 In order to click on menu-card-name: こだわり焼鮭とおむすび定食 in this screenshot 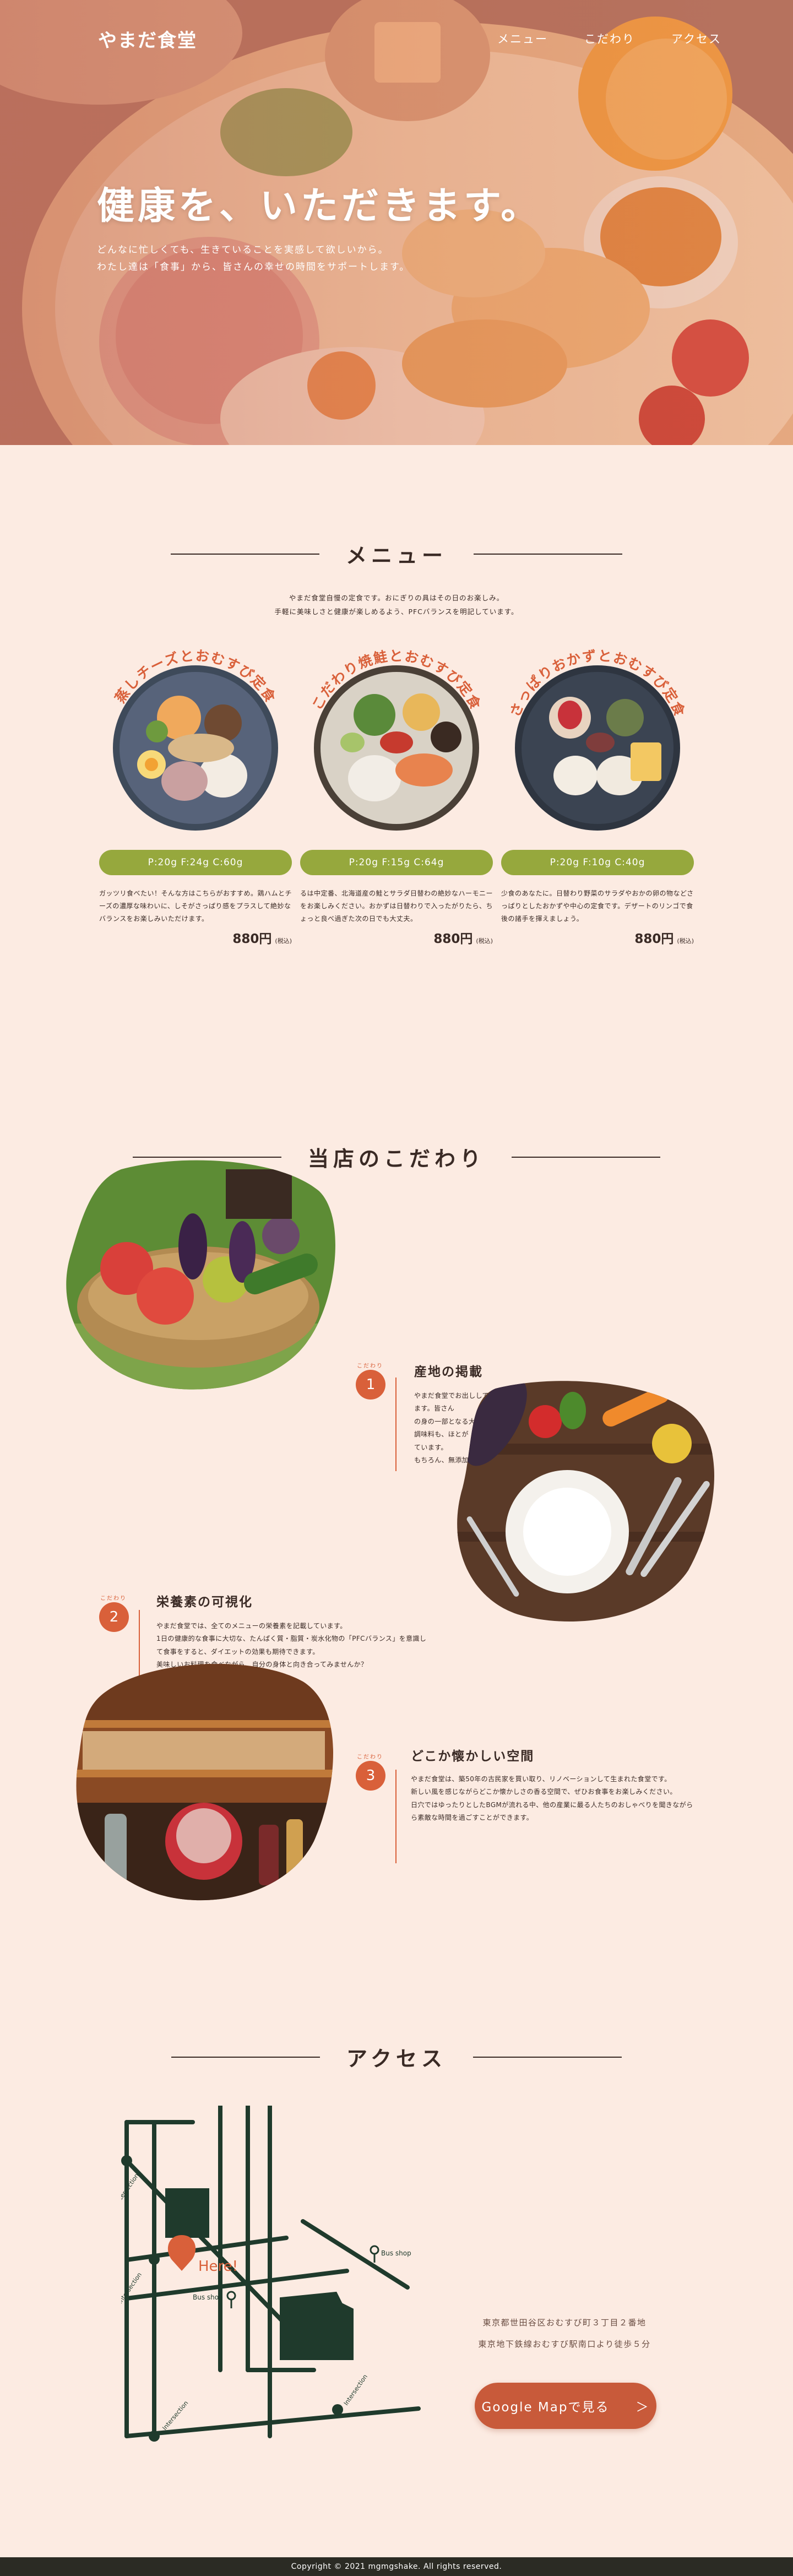, I will do `click(396, 680)`.